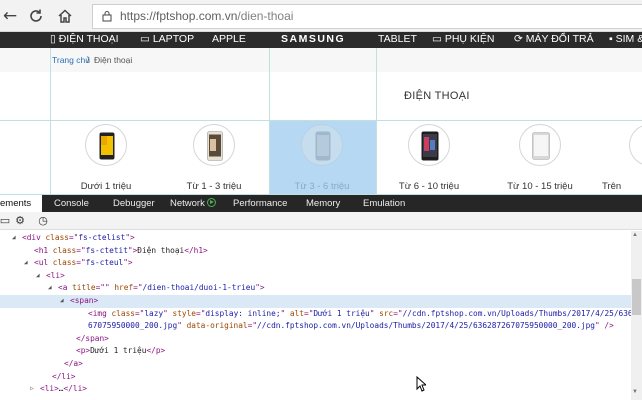 This screenshot has width=642, height=400. I want to click on breadcrumb-current: Điện thoại, so click(113, 60).